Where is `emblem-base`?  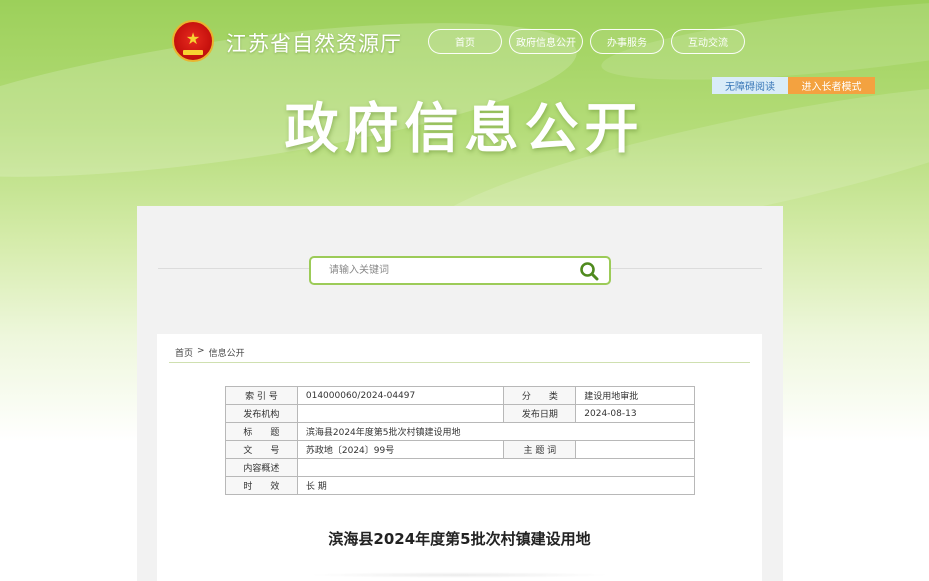
emblem-base is located at coordinates (193, 52).